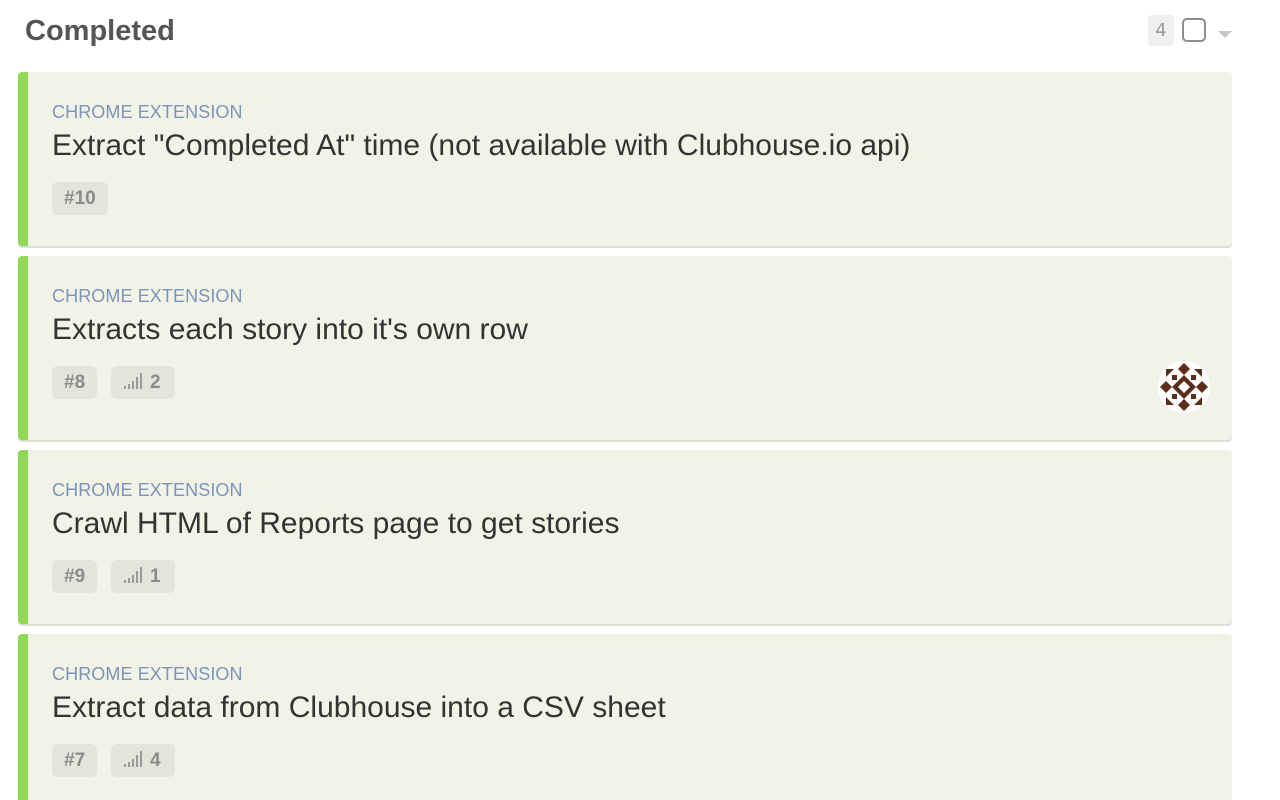 The height and width of the screenshot is (800, 1280). Describe the element at coordinates (1184, 387) in the screenshot. I see `owner-avatar` at that location.